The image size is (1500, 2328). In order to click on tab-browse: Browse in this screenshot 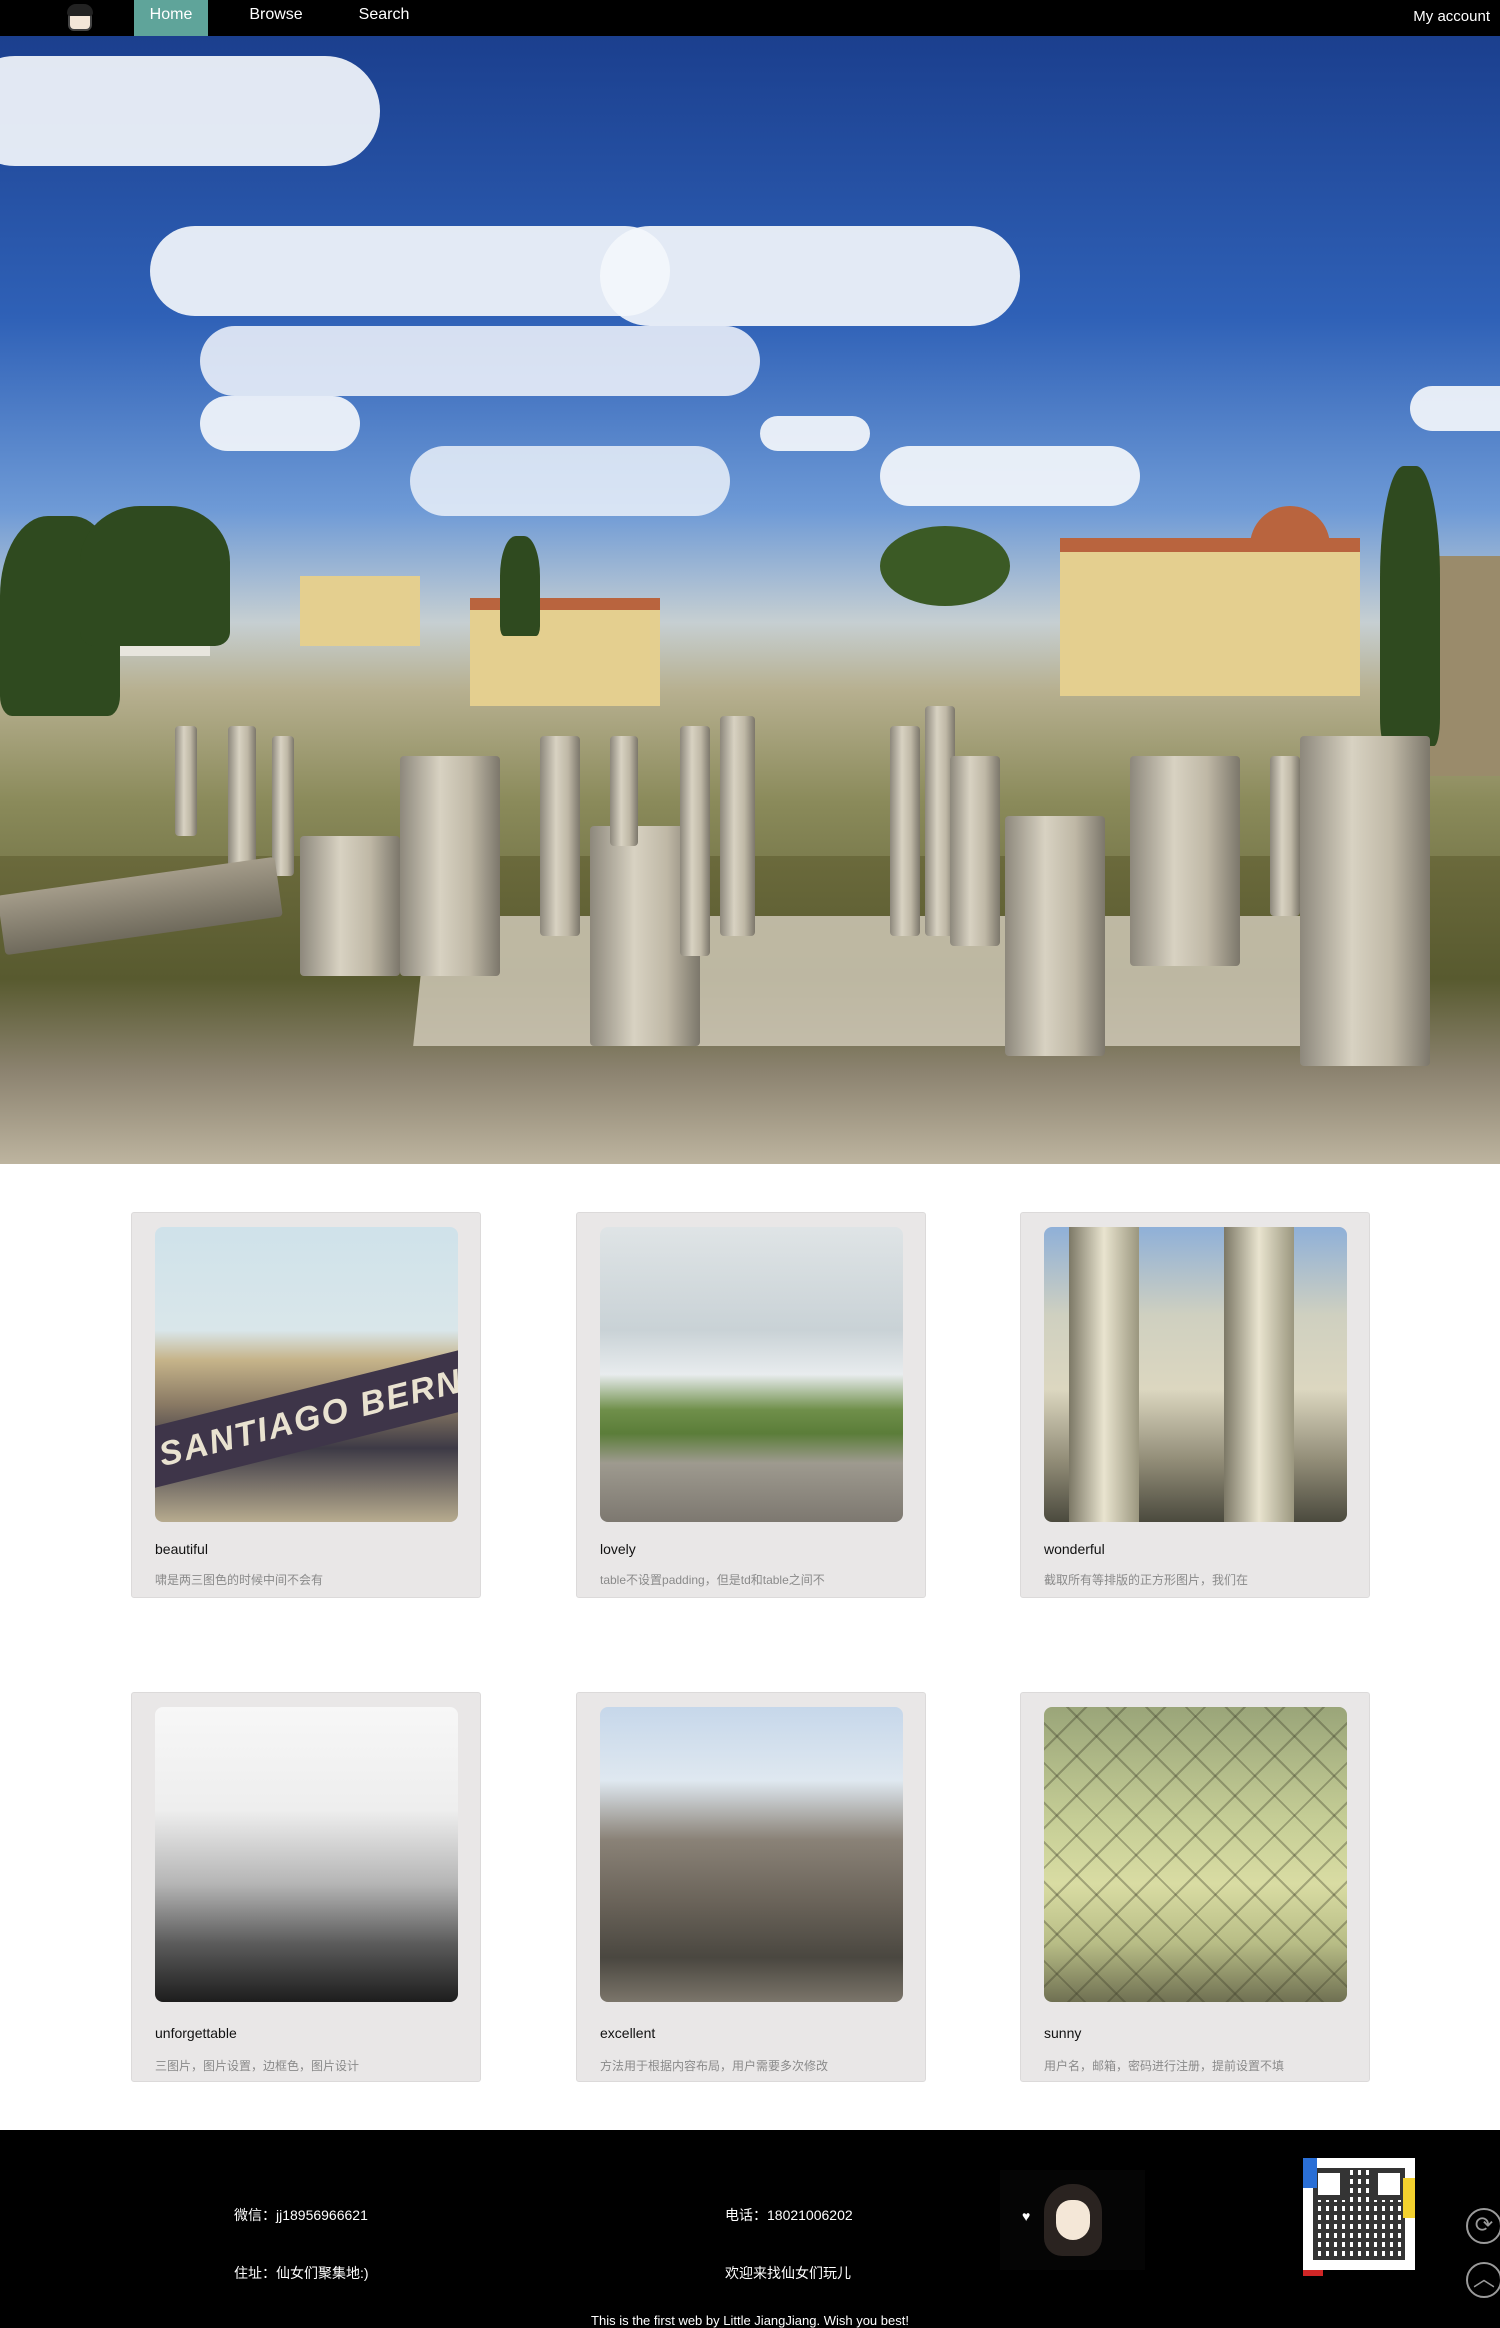, I will do `click(276, 18)`.